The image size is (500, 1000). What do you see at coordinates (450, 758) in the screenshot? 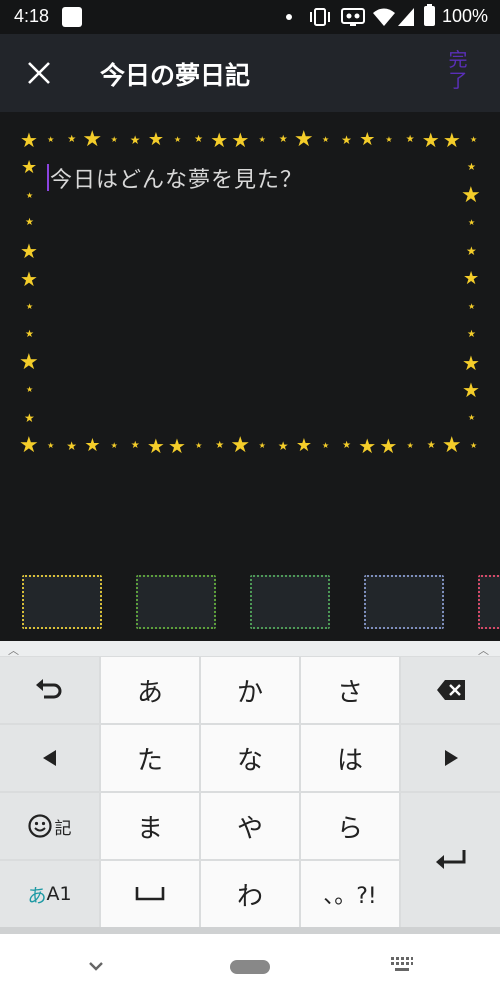
I see `cursor-right-key` at bounding box center [450, 758].